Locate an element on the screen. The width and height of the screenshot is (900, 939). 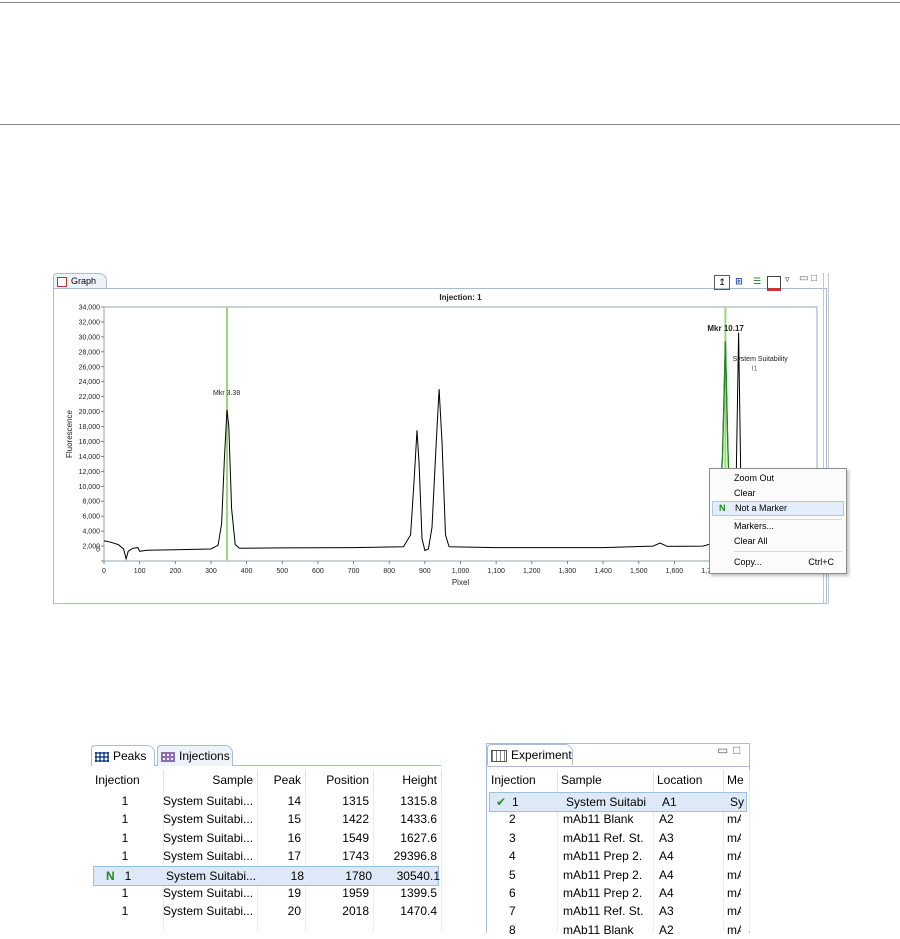
cell-location: A4 is located at coordinates (666, 874).